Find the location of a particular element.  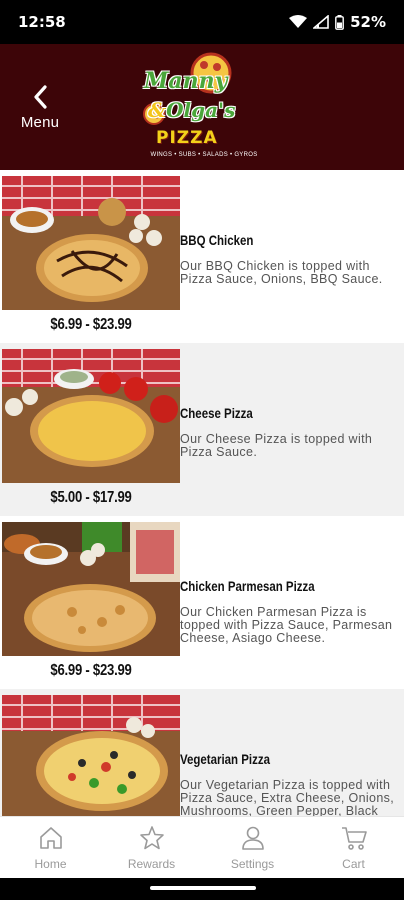

menu-item-price: $5.00 - $17.99 is located at coordinates (91, 497).